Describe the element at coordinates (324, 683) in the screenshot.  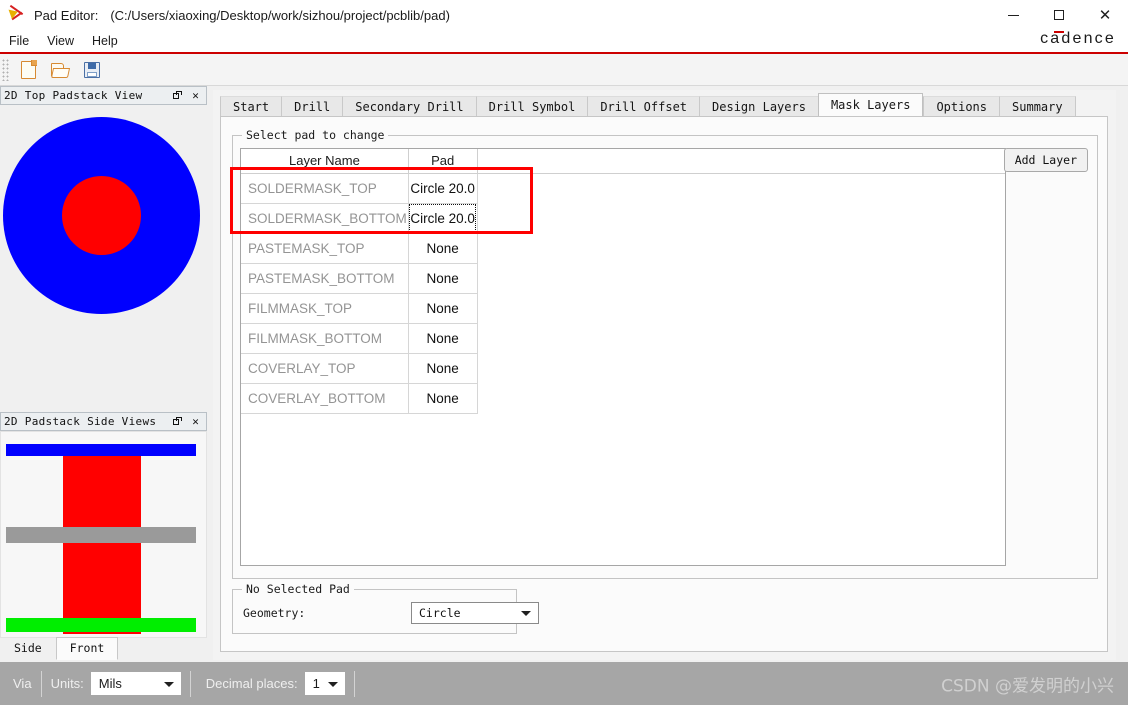
I see `decimal-places-select: 1` at that location.